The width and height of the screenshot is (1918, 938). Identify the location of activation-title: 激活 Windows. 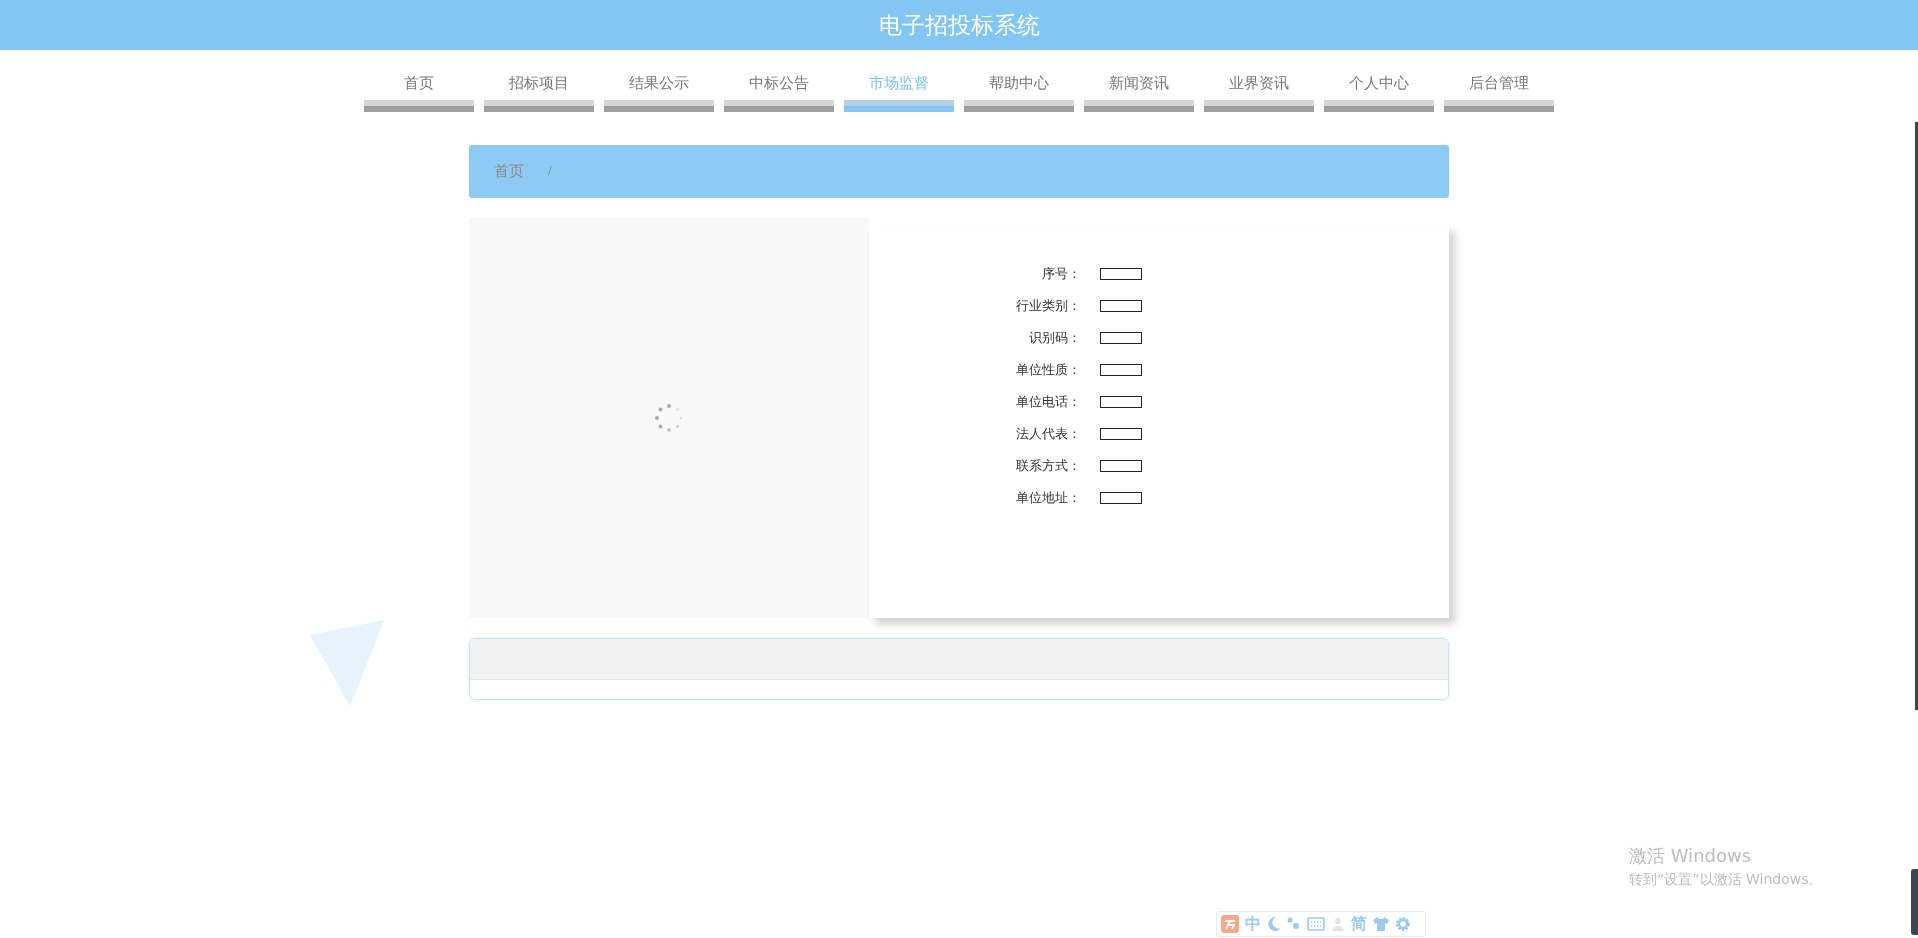
(1691, 856).